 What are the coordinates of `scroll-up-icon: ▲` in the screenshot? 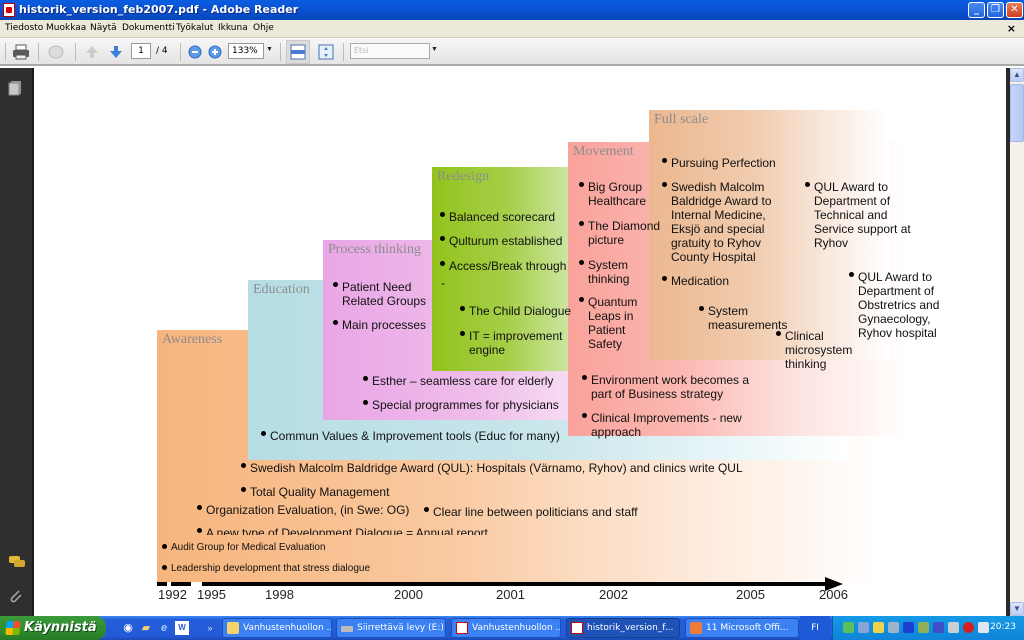 It's located at (1017, 75).